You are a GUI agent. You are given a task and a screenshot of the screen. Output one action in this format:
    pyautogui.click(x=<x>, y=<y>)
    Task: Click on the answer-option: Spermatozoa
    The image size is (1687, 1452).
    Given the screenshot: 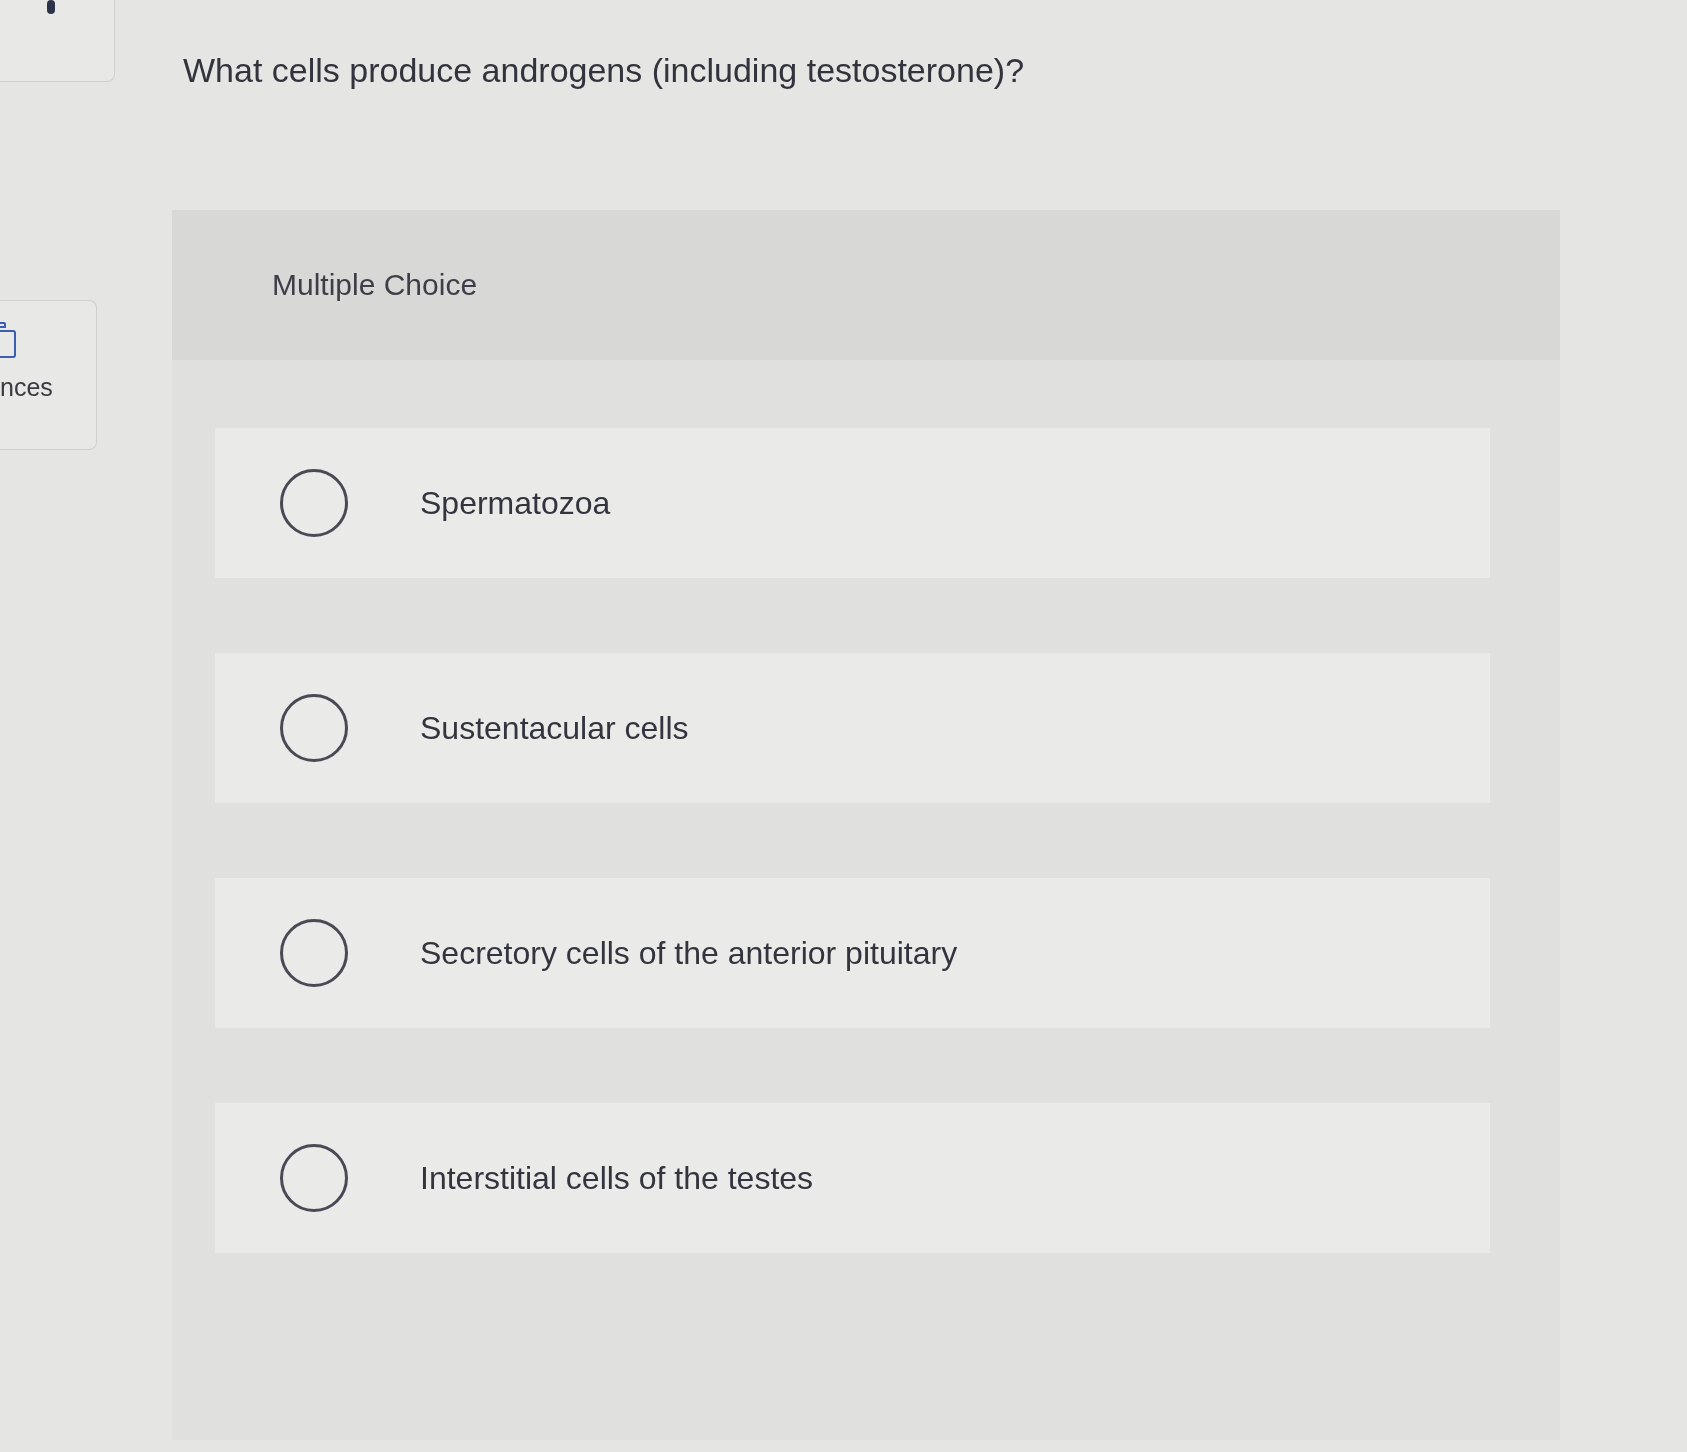 What is the action you would take?
    pyautogui.click(x=852, y=503)
    